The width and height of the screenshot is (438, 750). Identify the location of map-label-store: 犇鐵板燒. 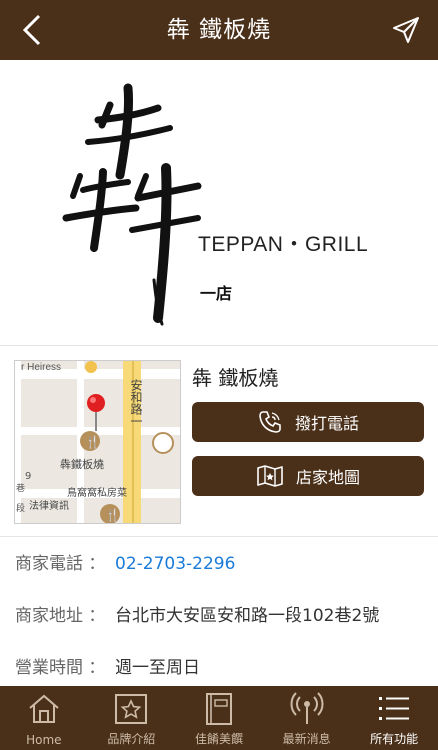
(82, 464).